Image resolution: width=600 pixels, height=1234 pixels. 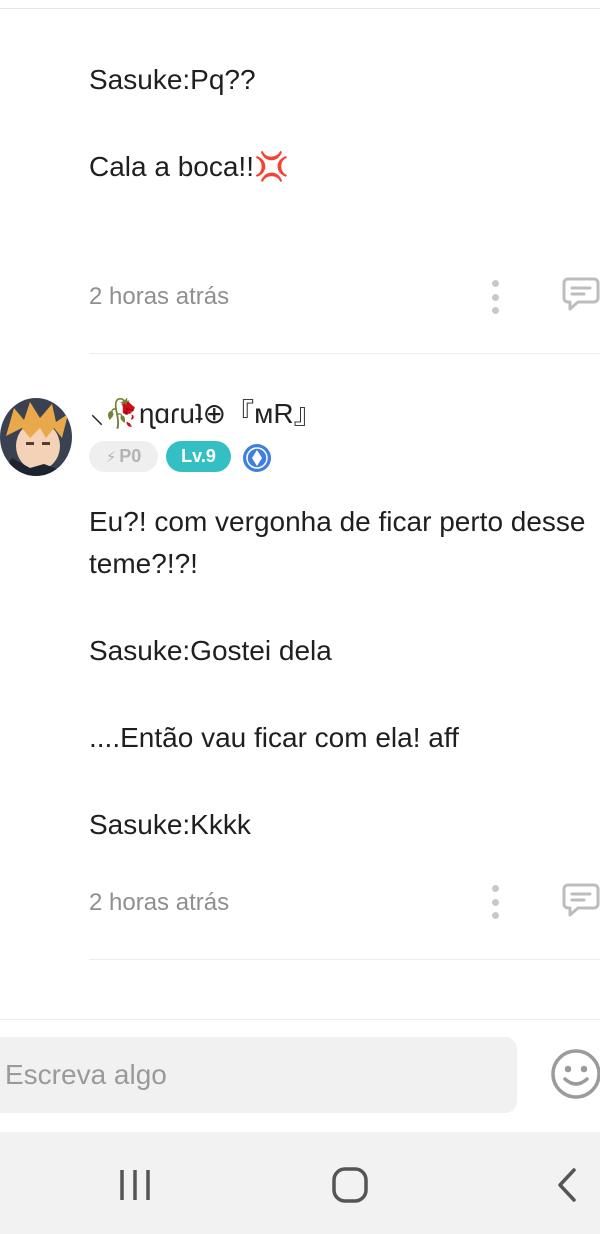 I want to click on comment-1-line-2: Cala a boca!!💢, so click(x=189, y=166).